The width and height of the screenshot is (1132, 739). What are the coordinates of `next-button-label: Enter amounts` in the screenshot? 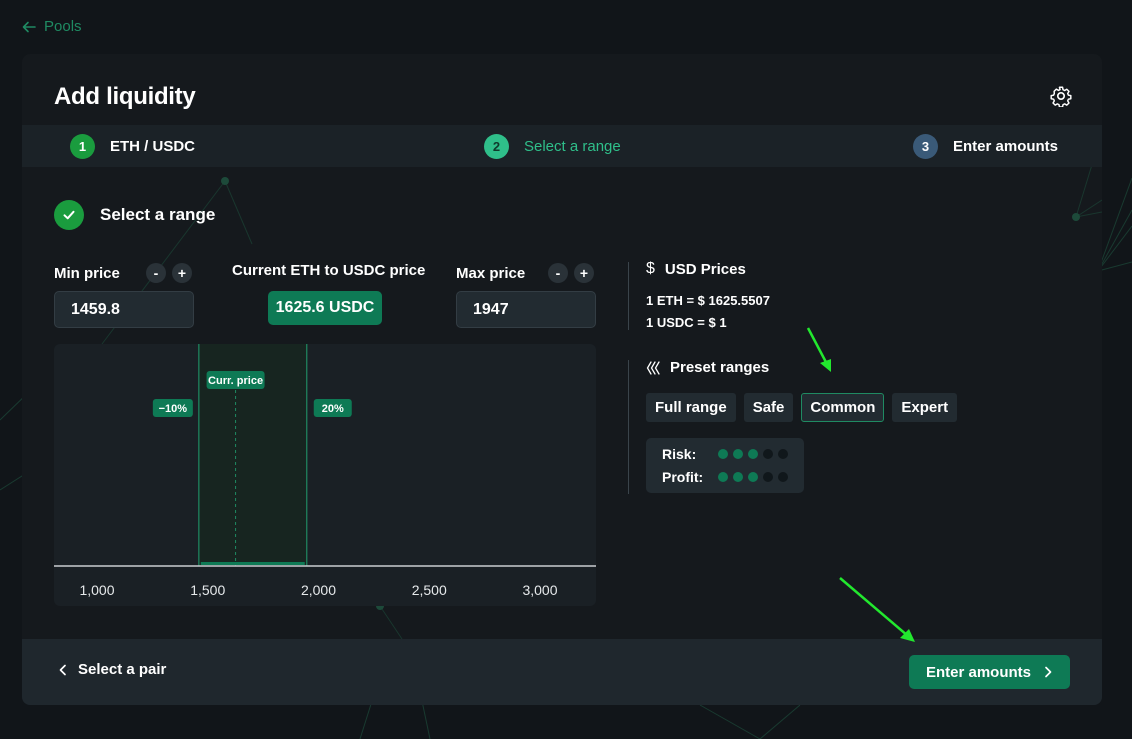 It's located at (978, 672).